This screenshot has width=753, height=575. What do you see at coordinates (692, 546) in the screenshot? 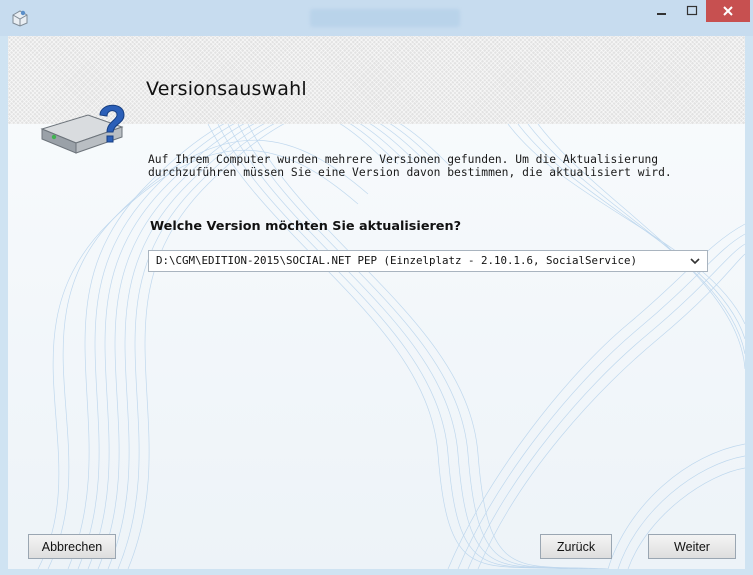
I see `next-button: Weiter` at bounding box center [692, 546].